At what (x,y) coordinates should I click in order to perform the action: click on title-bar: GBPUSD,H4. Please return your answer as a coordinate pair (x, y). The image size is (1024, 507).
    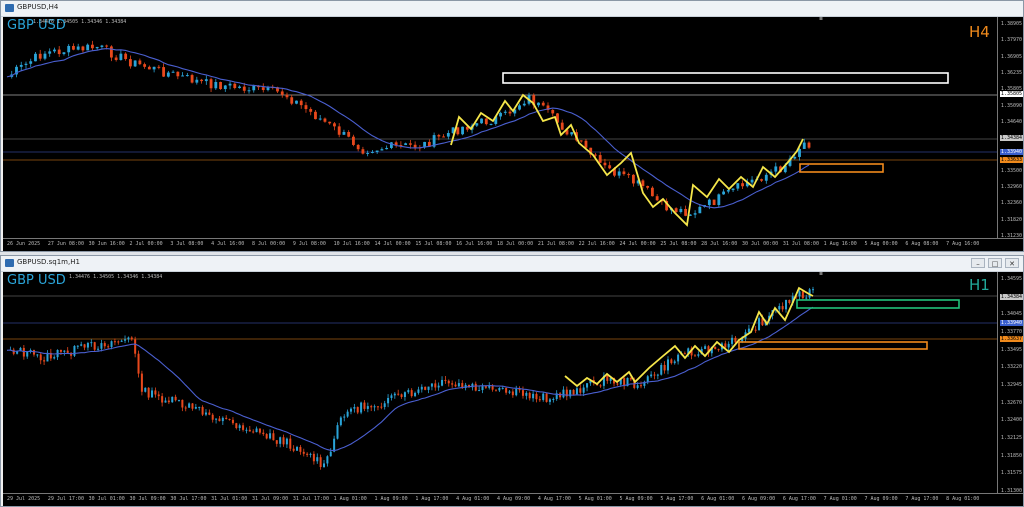
    Looking at the image, I should click on (512, 9).